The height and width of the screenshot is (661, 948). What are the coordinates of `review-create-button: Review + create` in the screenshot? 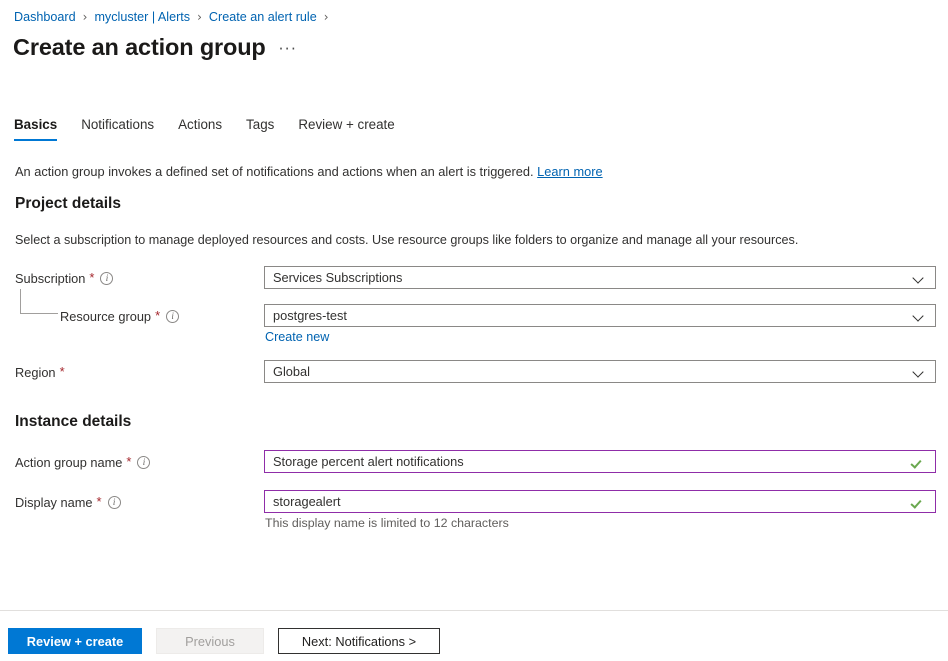 It's located at (75, 641).